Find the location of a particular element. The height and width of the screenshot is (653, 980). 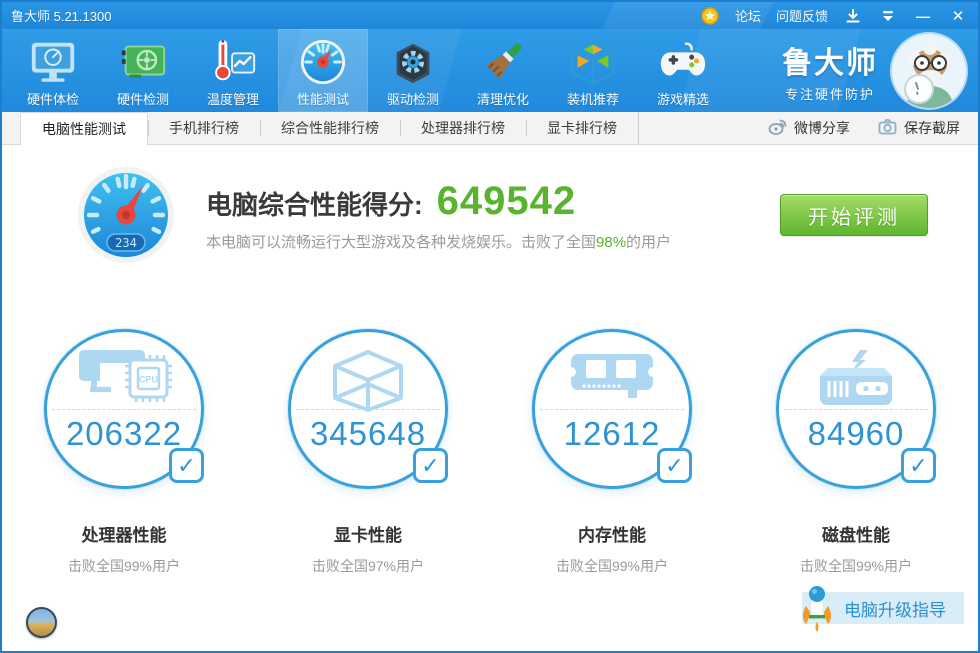

gauge-value: 234 is located at coordinates (126, 243).